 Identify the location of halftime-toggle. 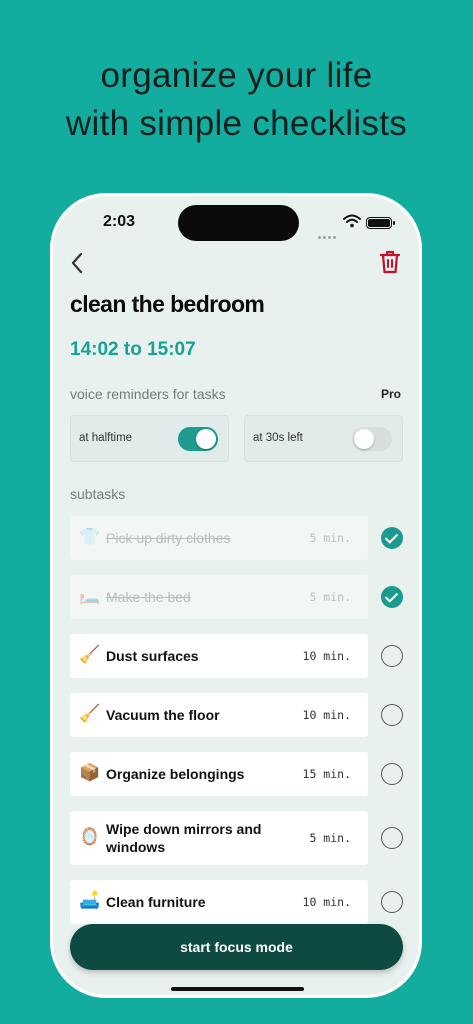
(198, 439).